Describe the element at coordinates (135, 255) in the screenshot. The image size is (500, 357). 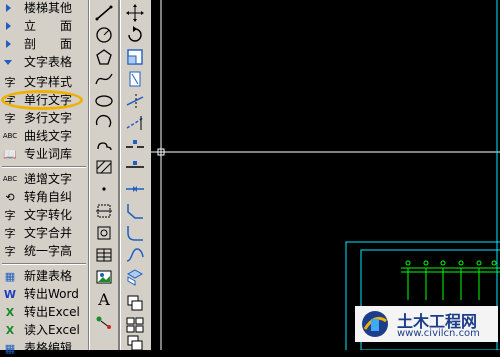
I see `blend-curves-icon` at that location.